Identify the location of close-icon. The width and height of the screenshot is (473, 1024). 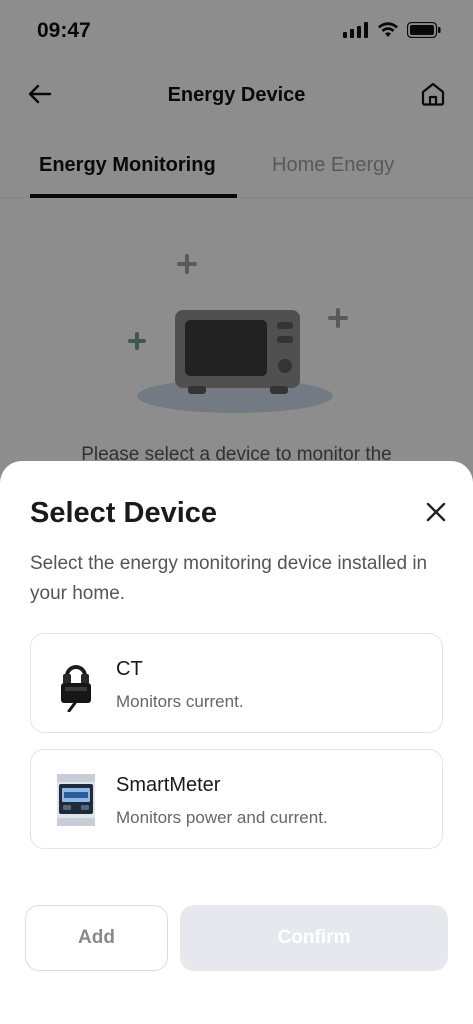
(436, 512).